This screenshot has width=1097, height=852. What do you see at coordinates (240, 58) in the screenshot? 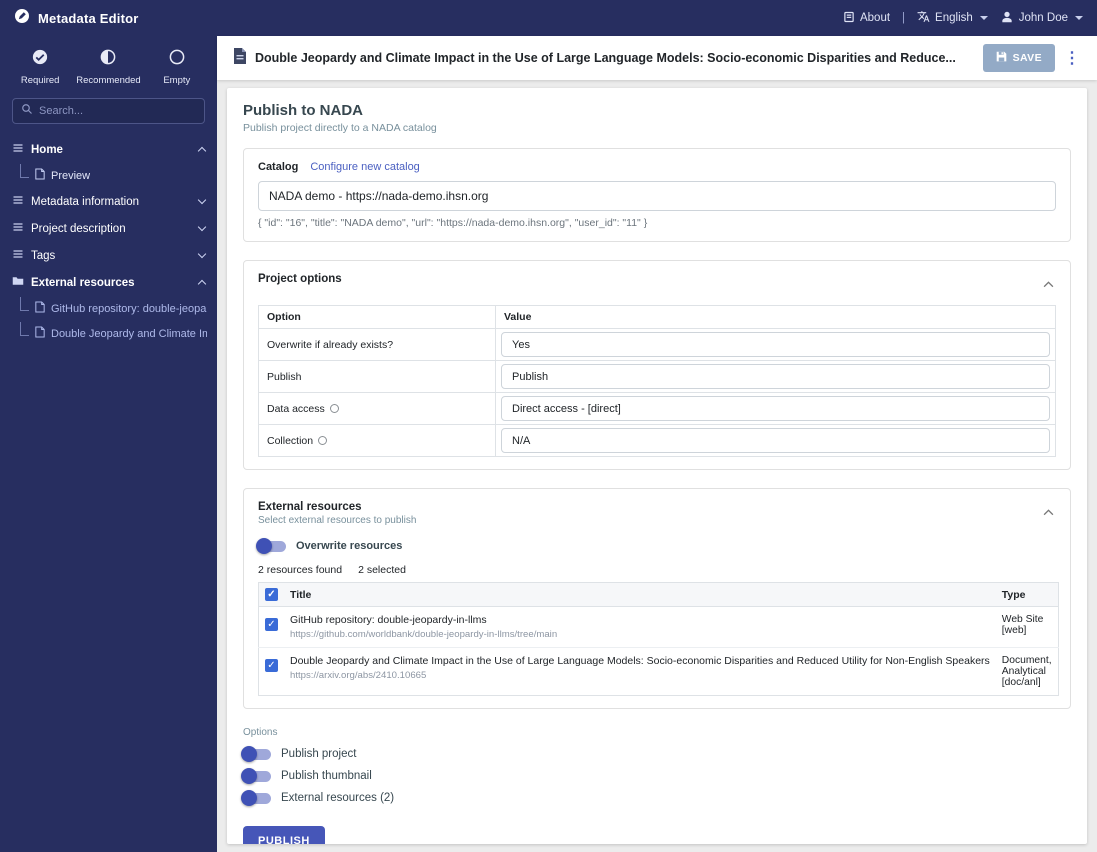
I see `document-icon` at bounding box center [240, 58].